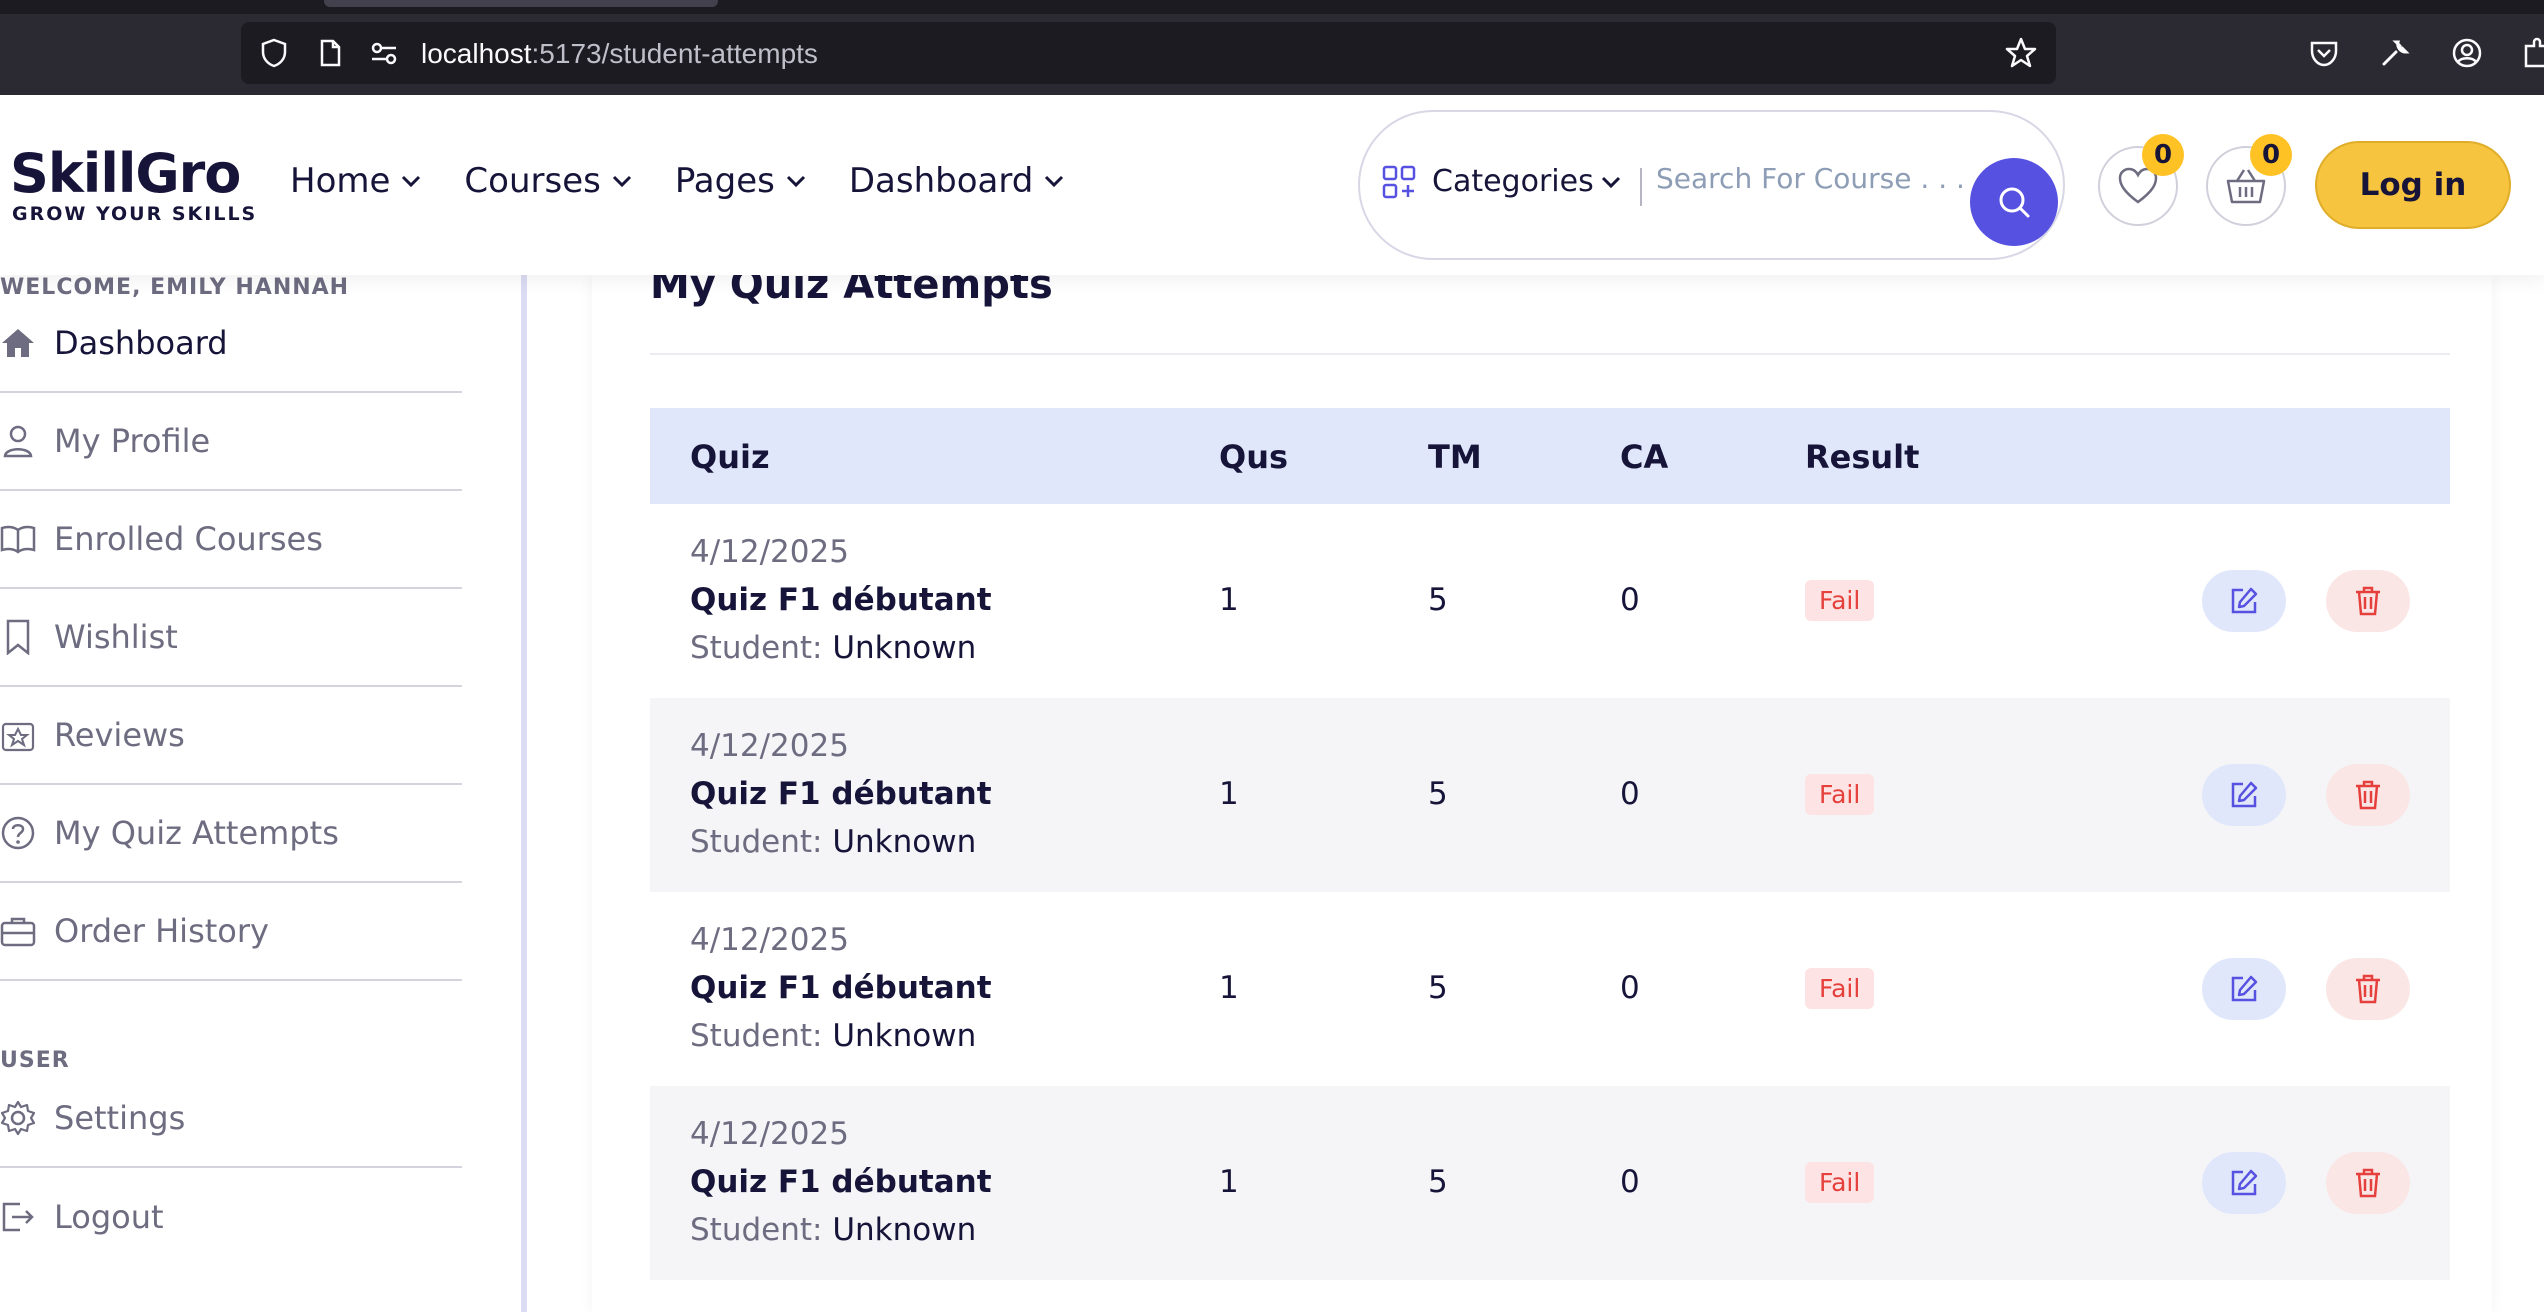 The height and width of the screenshot is (1312, 2544). I want to click on url-path: :5173/student-attempts, so click(674, 53).